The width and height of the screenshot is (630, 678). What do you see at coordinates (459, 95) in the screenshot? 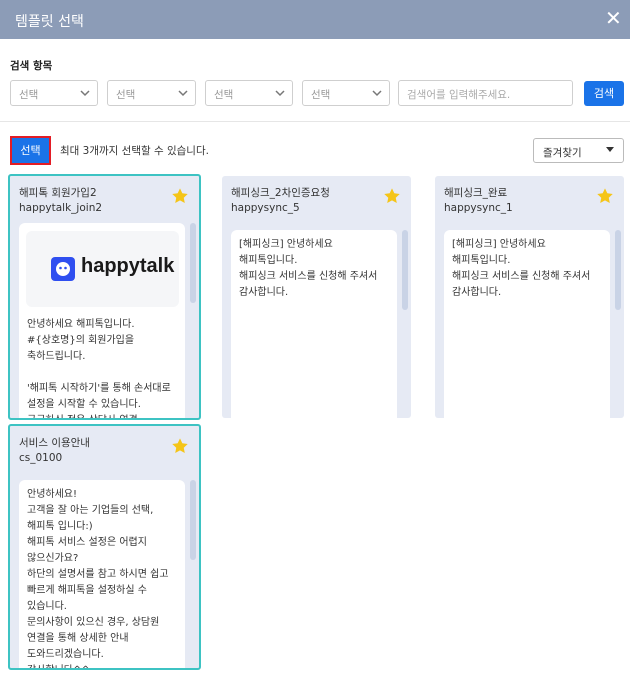
I see `search-placeholder: 검색어를 입력해주세요.` at bounding box center [459, 95].